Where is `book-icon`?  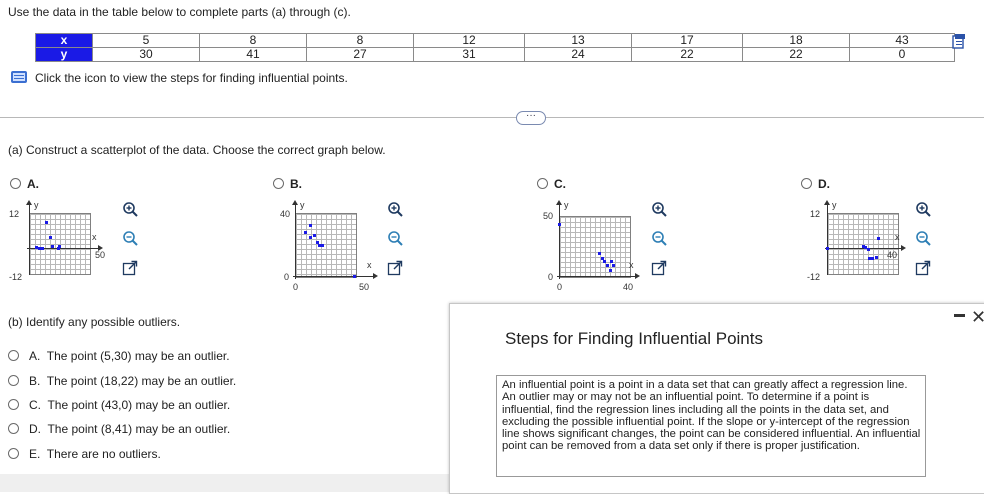
book-icon is located at coordinates (19, 77).